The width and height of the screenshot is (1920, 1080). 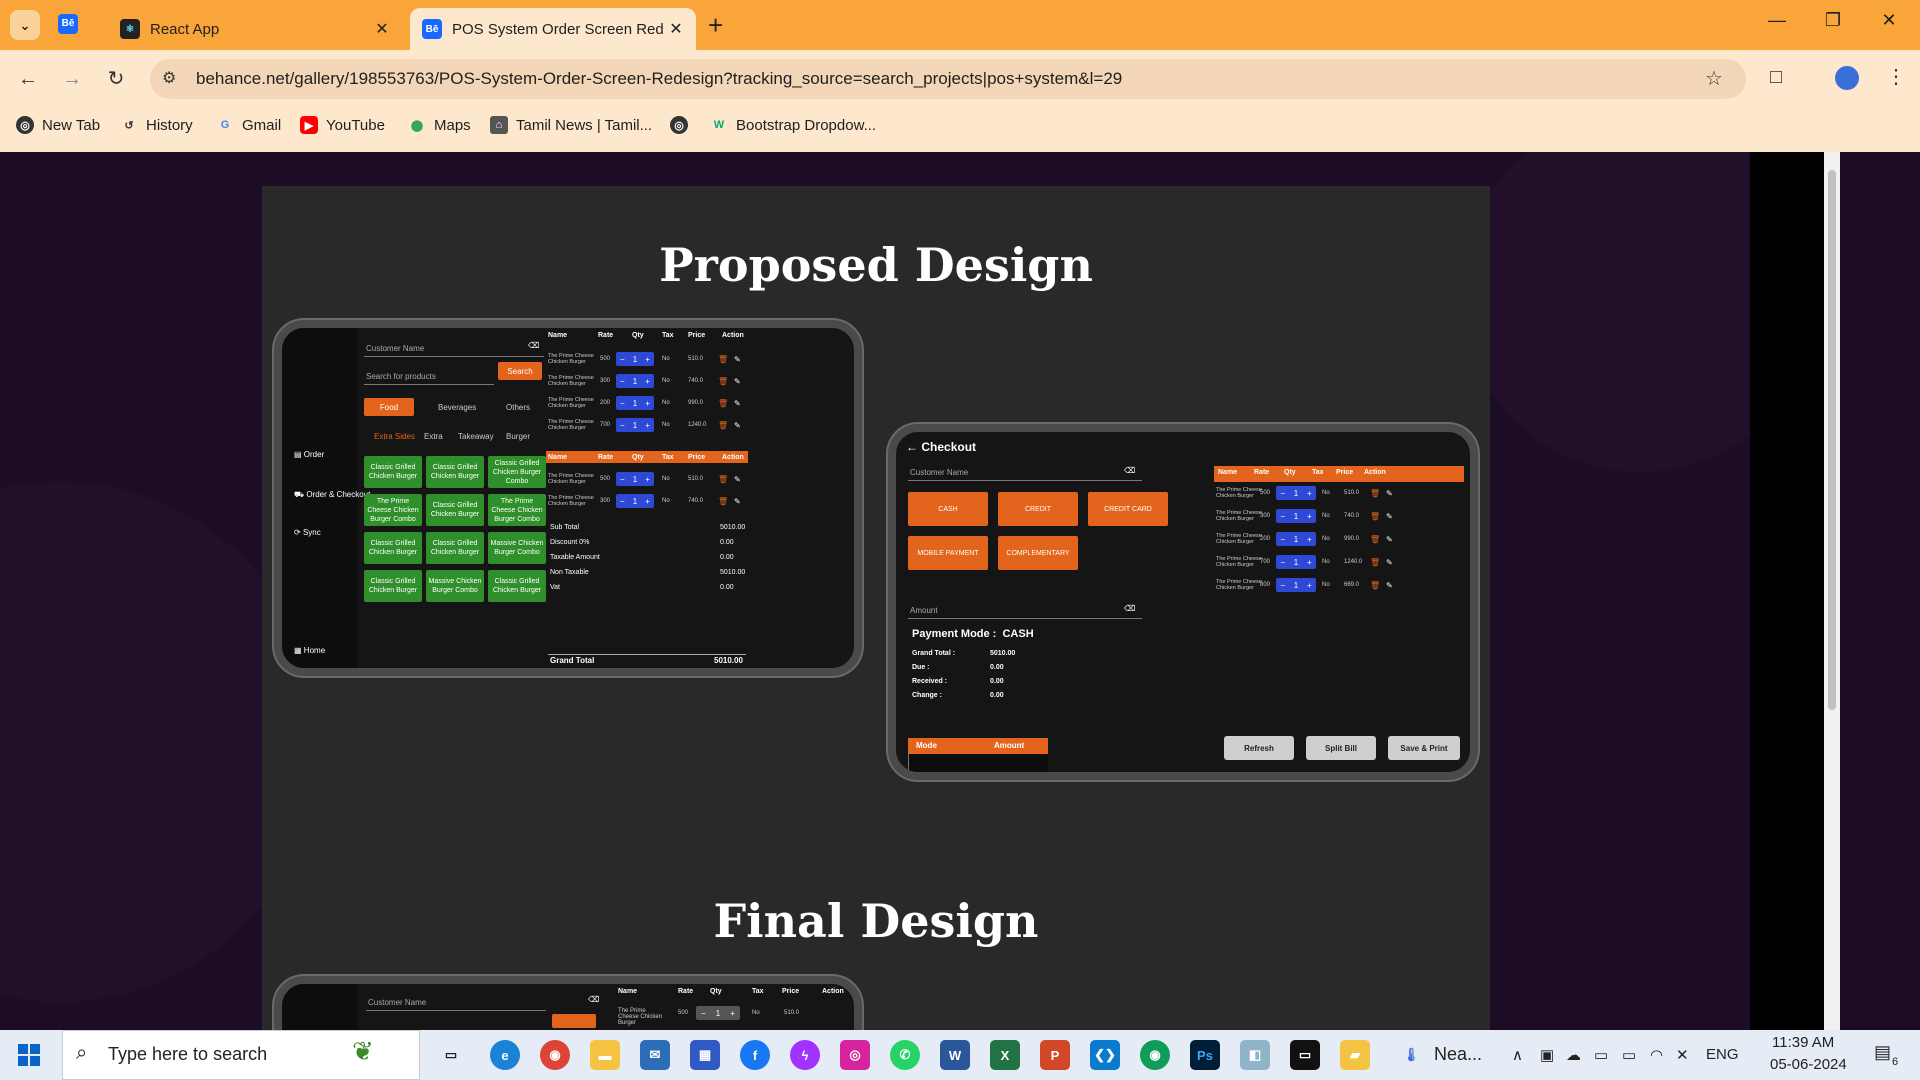 What do you see at coordinates (1517, 1055) in the screenshot?
I see `chevron-up-icon: ∧` at bounding box center [1517, 1055].